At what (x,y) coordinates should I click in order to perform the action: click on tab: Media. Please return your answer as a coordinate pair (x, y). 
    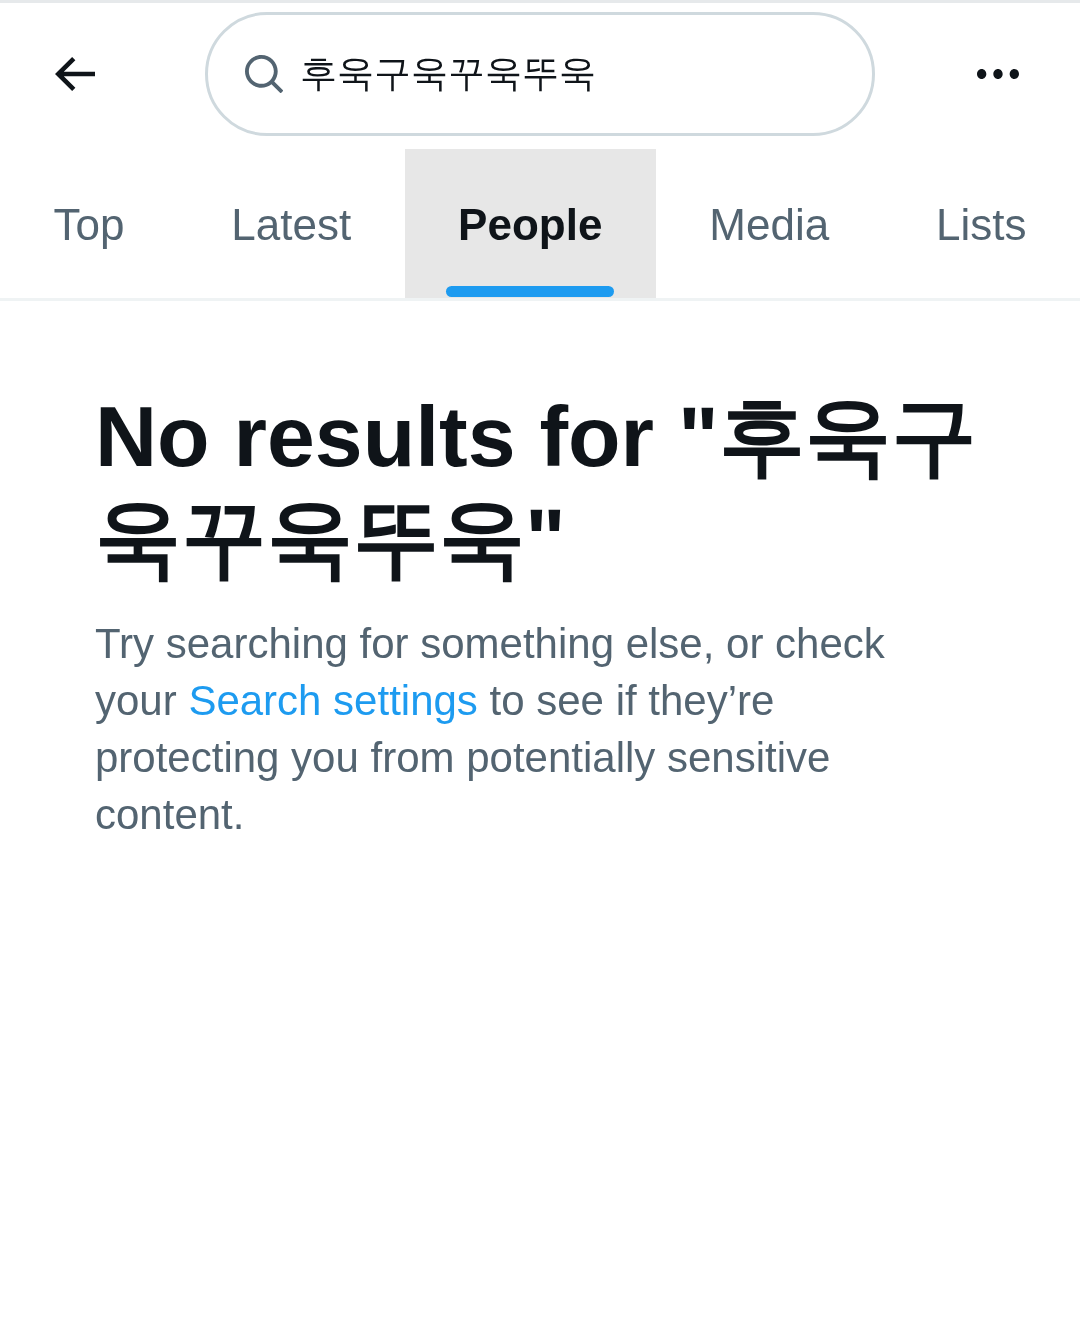
    Looking at the image, I should click on (769, 223).